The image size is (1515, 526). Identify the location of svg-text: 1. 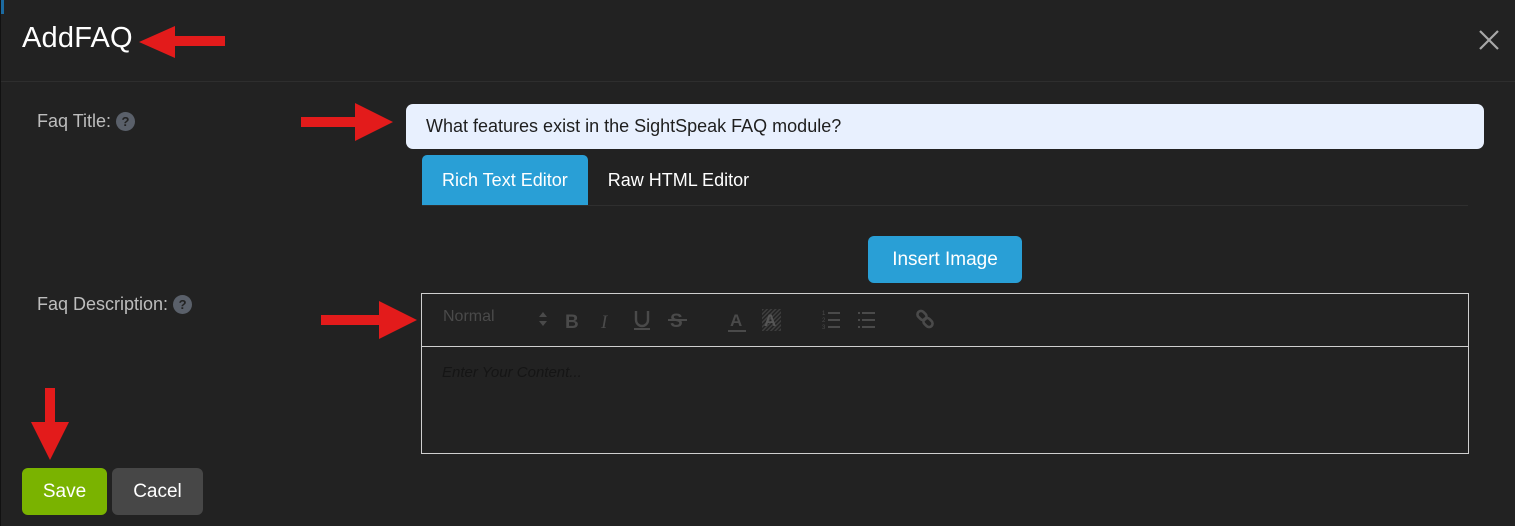
(824, 314).